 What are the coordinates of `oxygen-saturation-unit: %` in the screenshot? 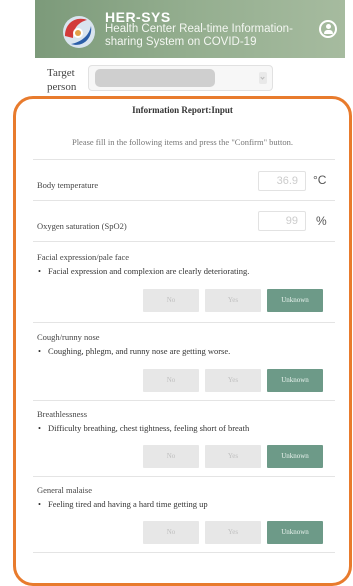 It's located at (321, 221).